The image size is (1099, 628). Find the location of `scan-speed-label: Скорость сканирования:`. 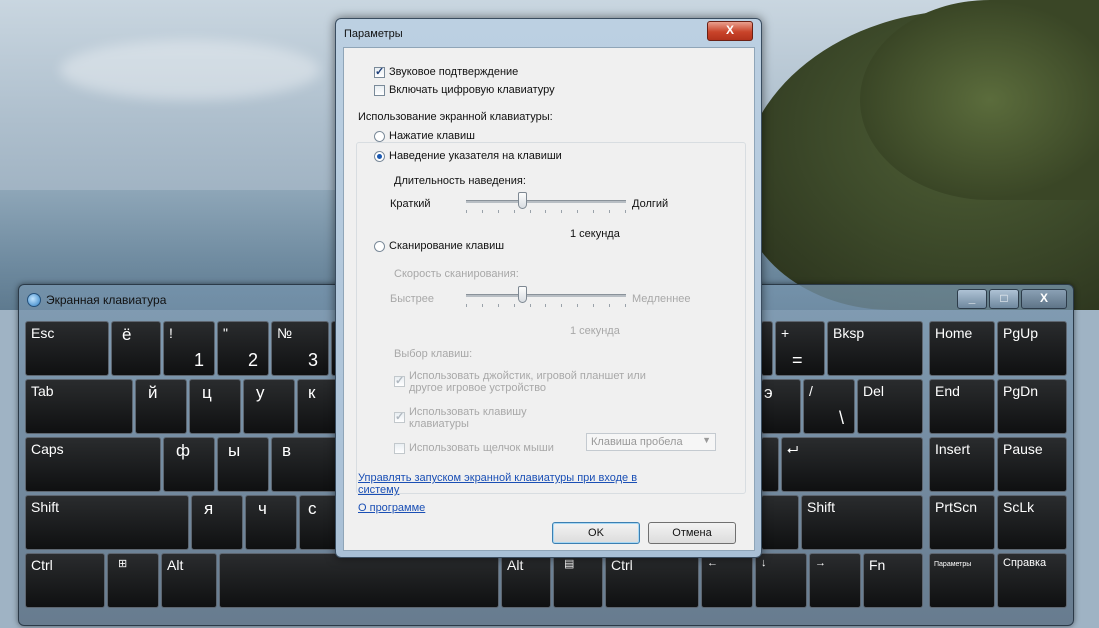

scan-speed-label: Скорость сканирования: is located at coordinates (456, 274).